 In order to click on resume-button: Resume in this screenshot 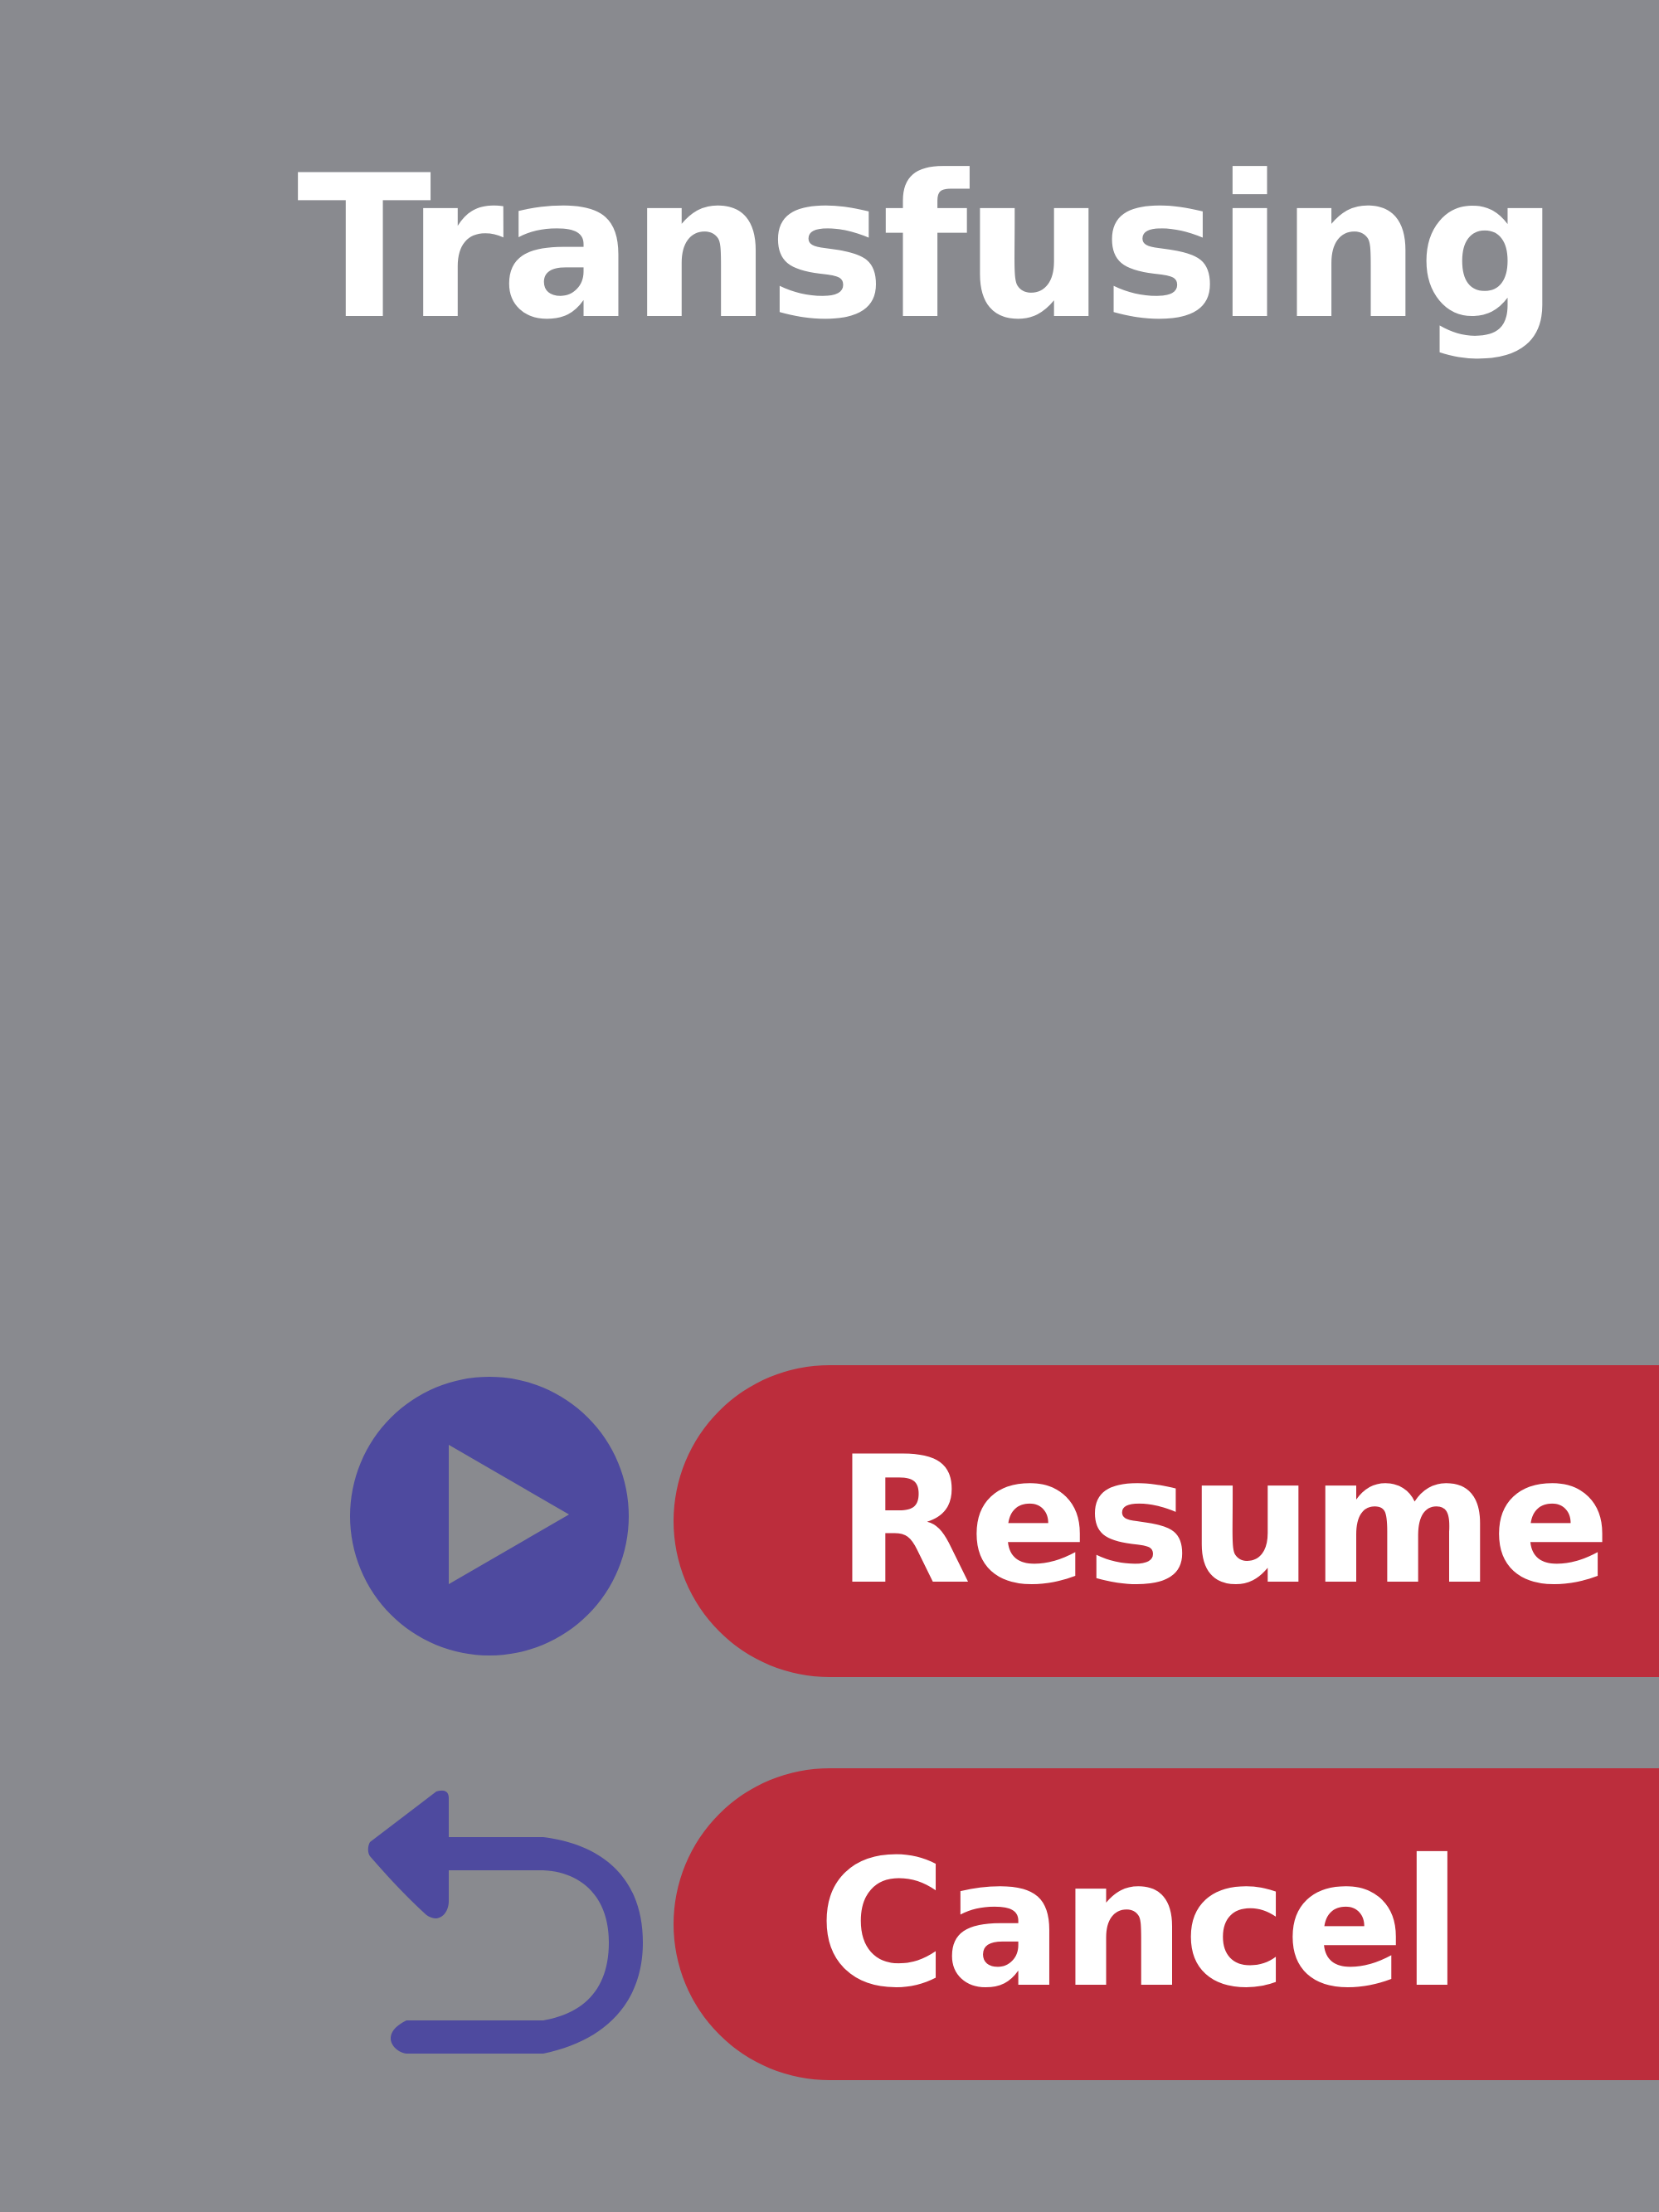, I will do `click(1166, 1521)`.